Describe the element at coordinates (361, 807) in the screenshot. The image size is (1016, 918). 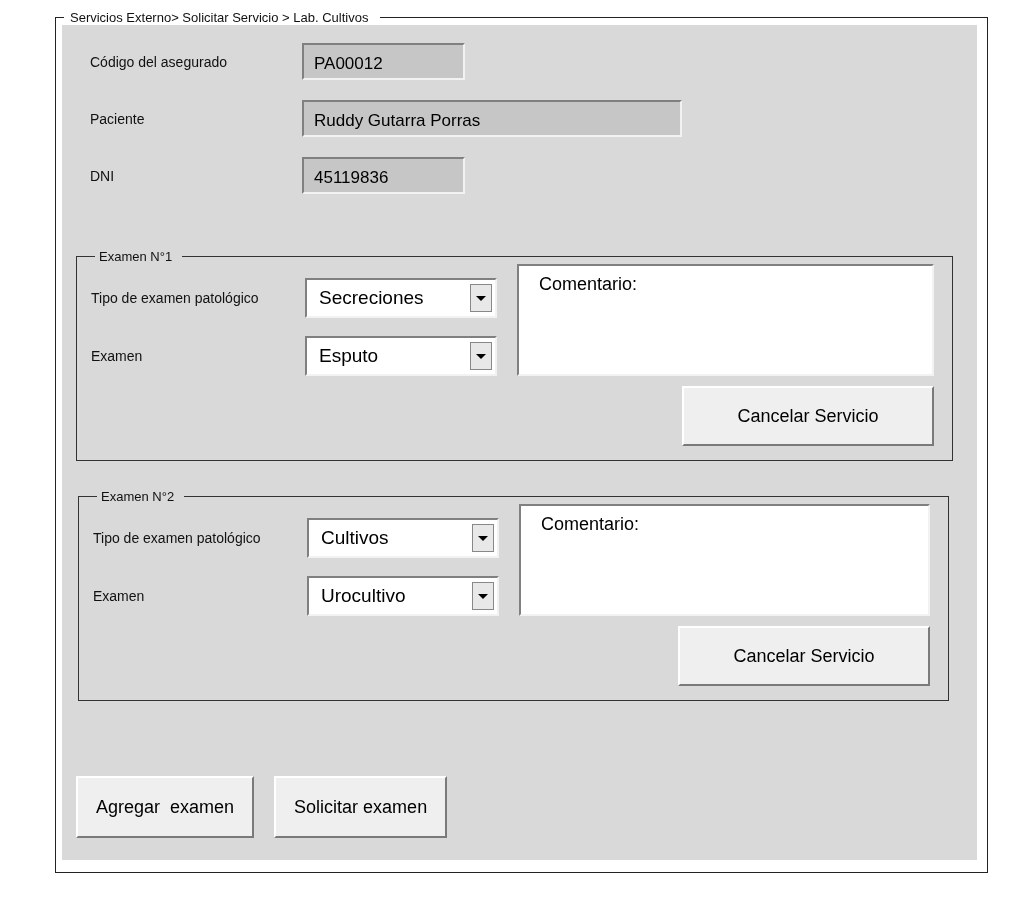
I see `action-button: Solicitar examen` at that location.